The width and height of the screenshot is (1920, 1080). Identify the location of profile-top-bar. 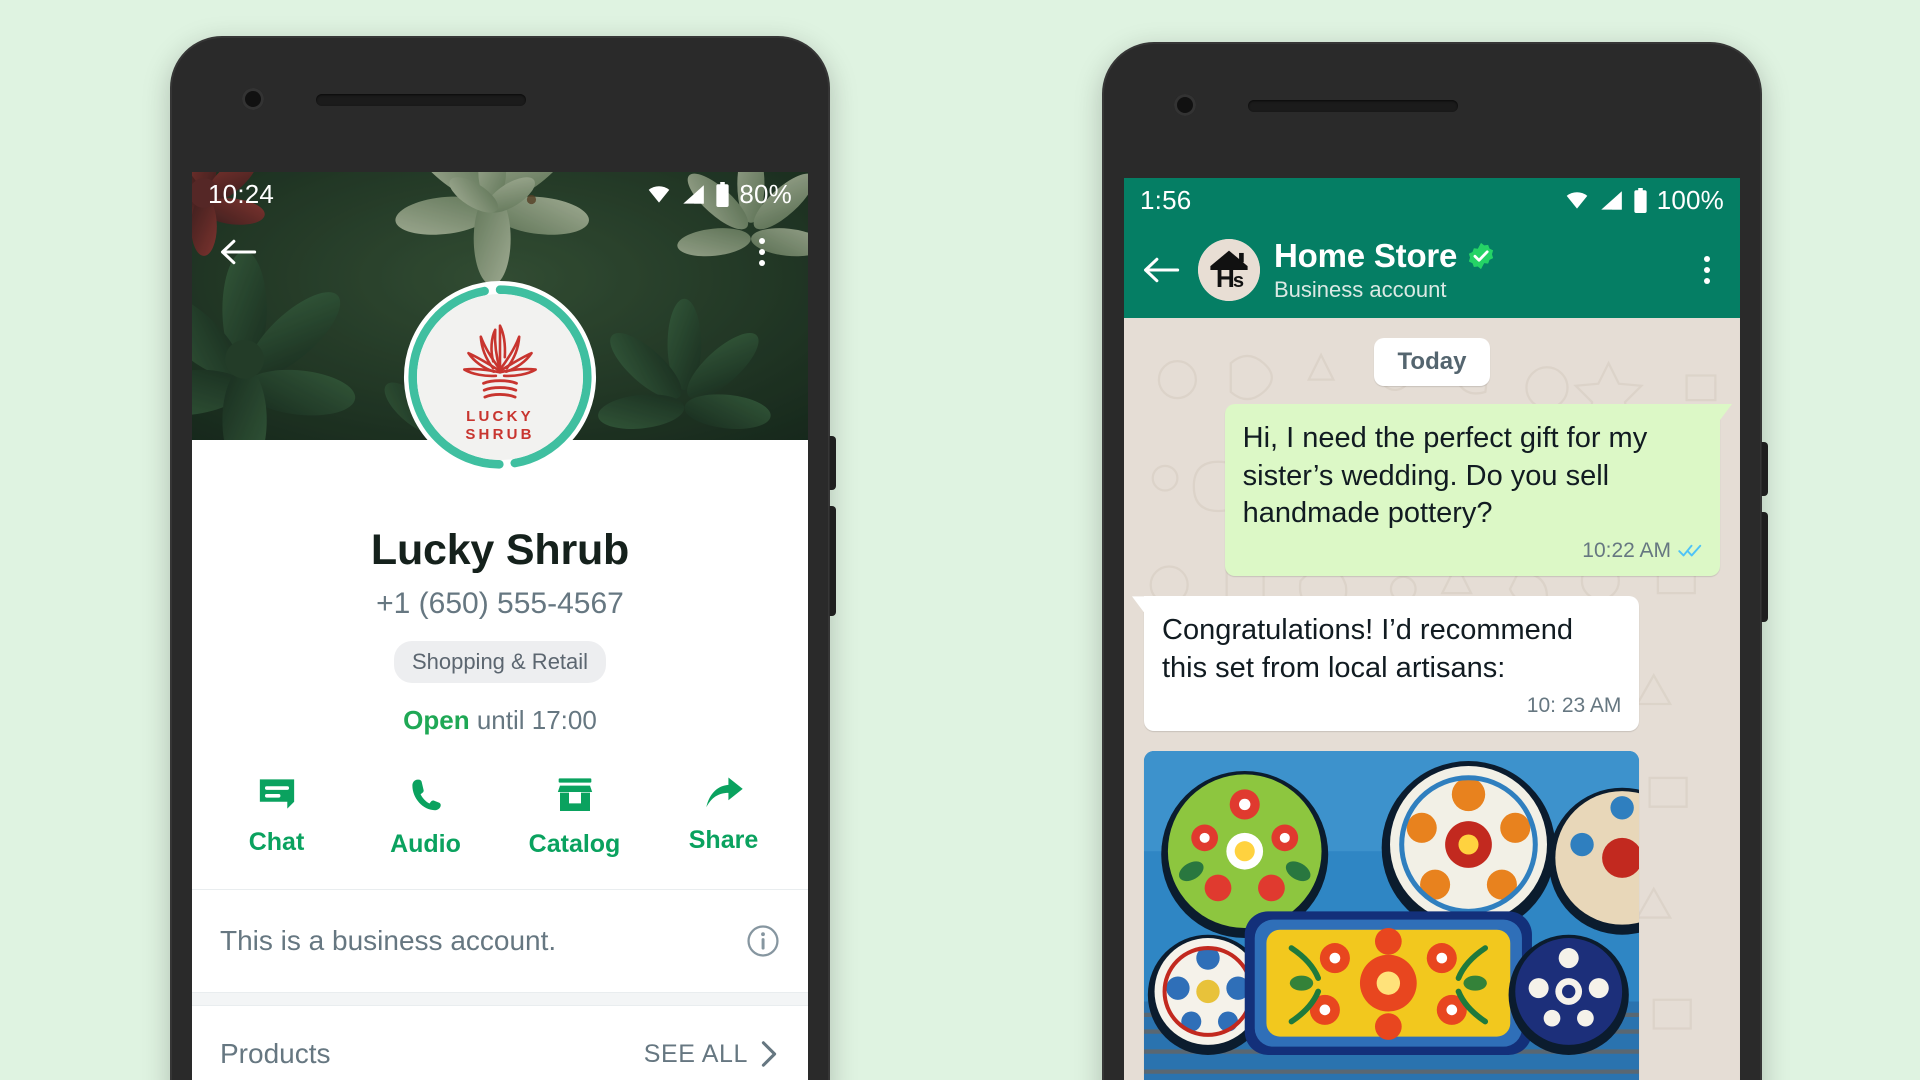
(500, 252).